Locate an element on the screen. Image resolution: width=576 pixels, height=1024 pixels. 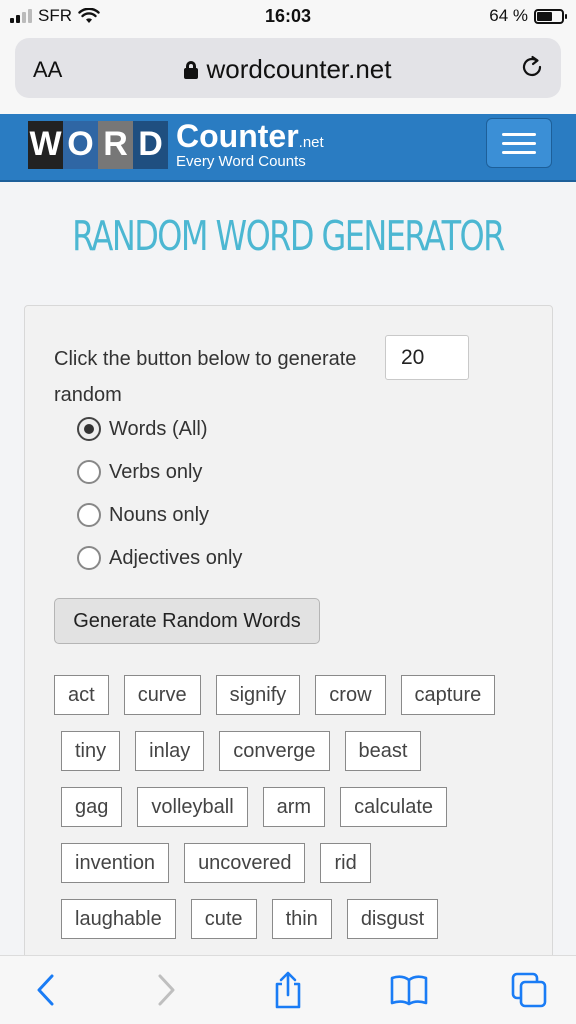
word-chip: arm is located at coordinates (294, 807).